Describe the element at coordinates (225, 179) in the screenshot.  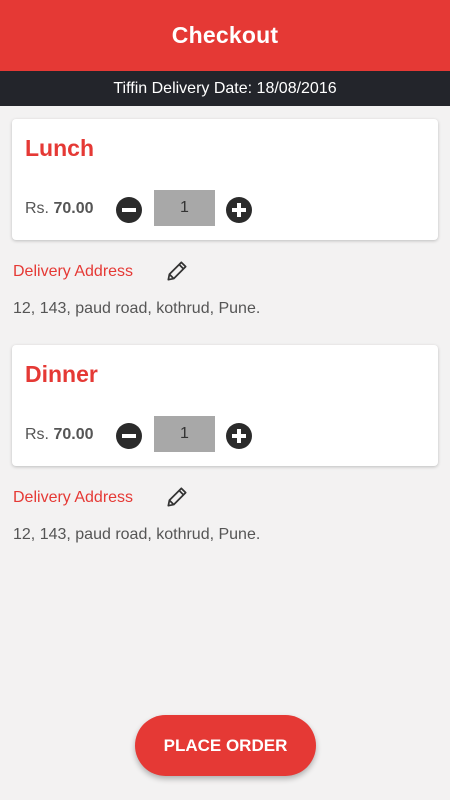
I see `order-card-lunch: Lunch Rs. 70.00 1` at that location.